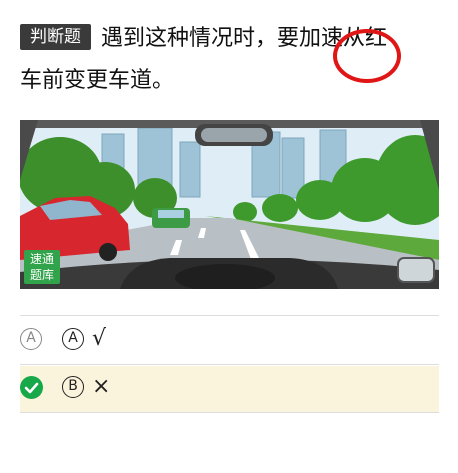 The image size is (458, 473). I want to click on question-type-tag: 判断题, so click(55, 37).